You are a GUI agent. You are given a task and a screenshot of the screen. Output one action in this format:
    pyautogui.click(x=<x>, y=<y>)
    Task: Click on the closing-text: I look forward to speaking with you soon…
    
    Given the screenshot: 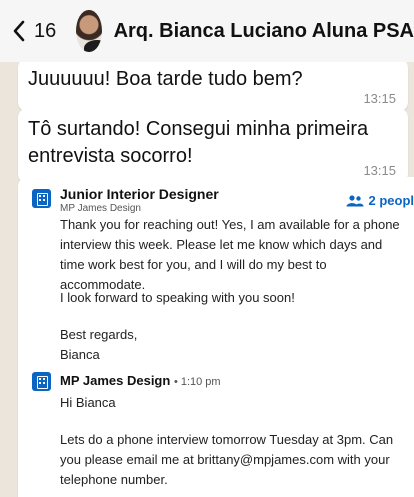 What is the action you would take?
    pyautogui.click(x=177, y=297)
    